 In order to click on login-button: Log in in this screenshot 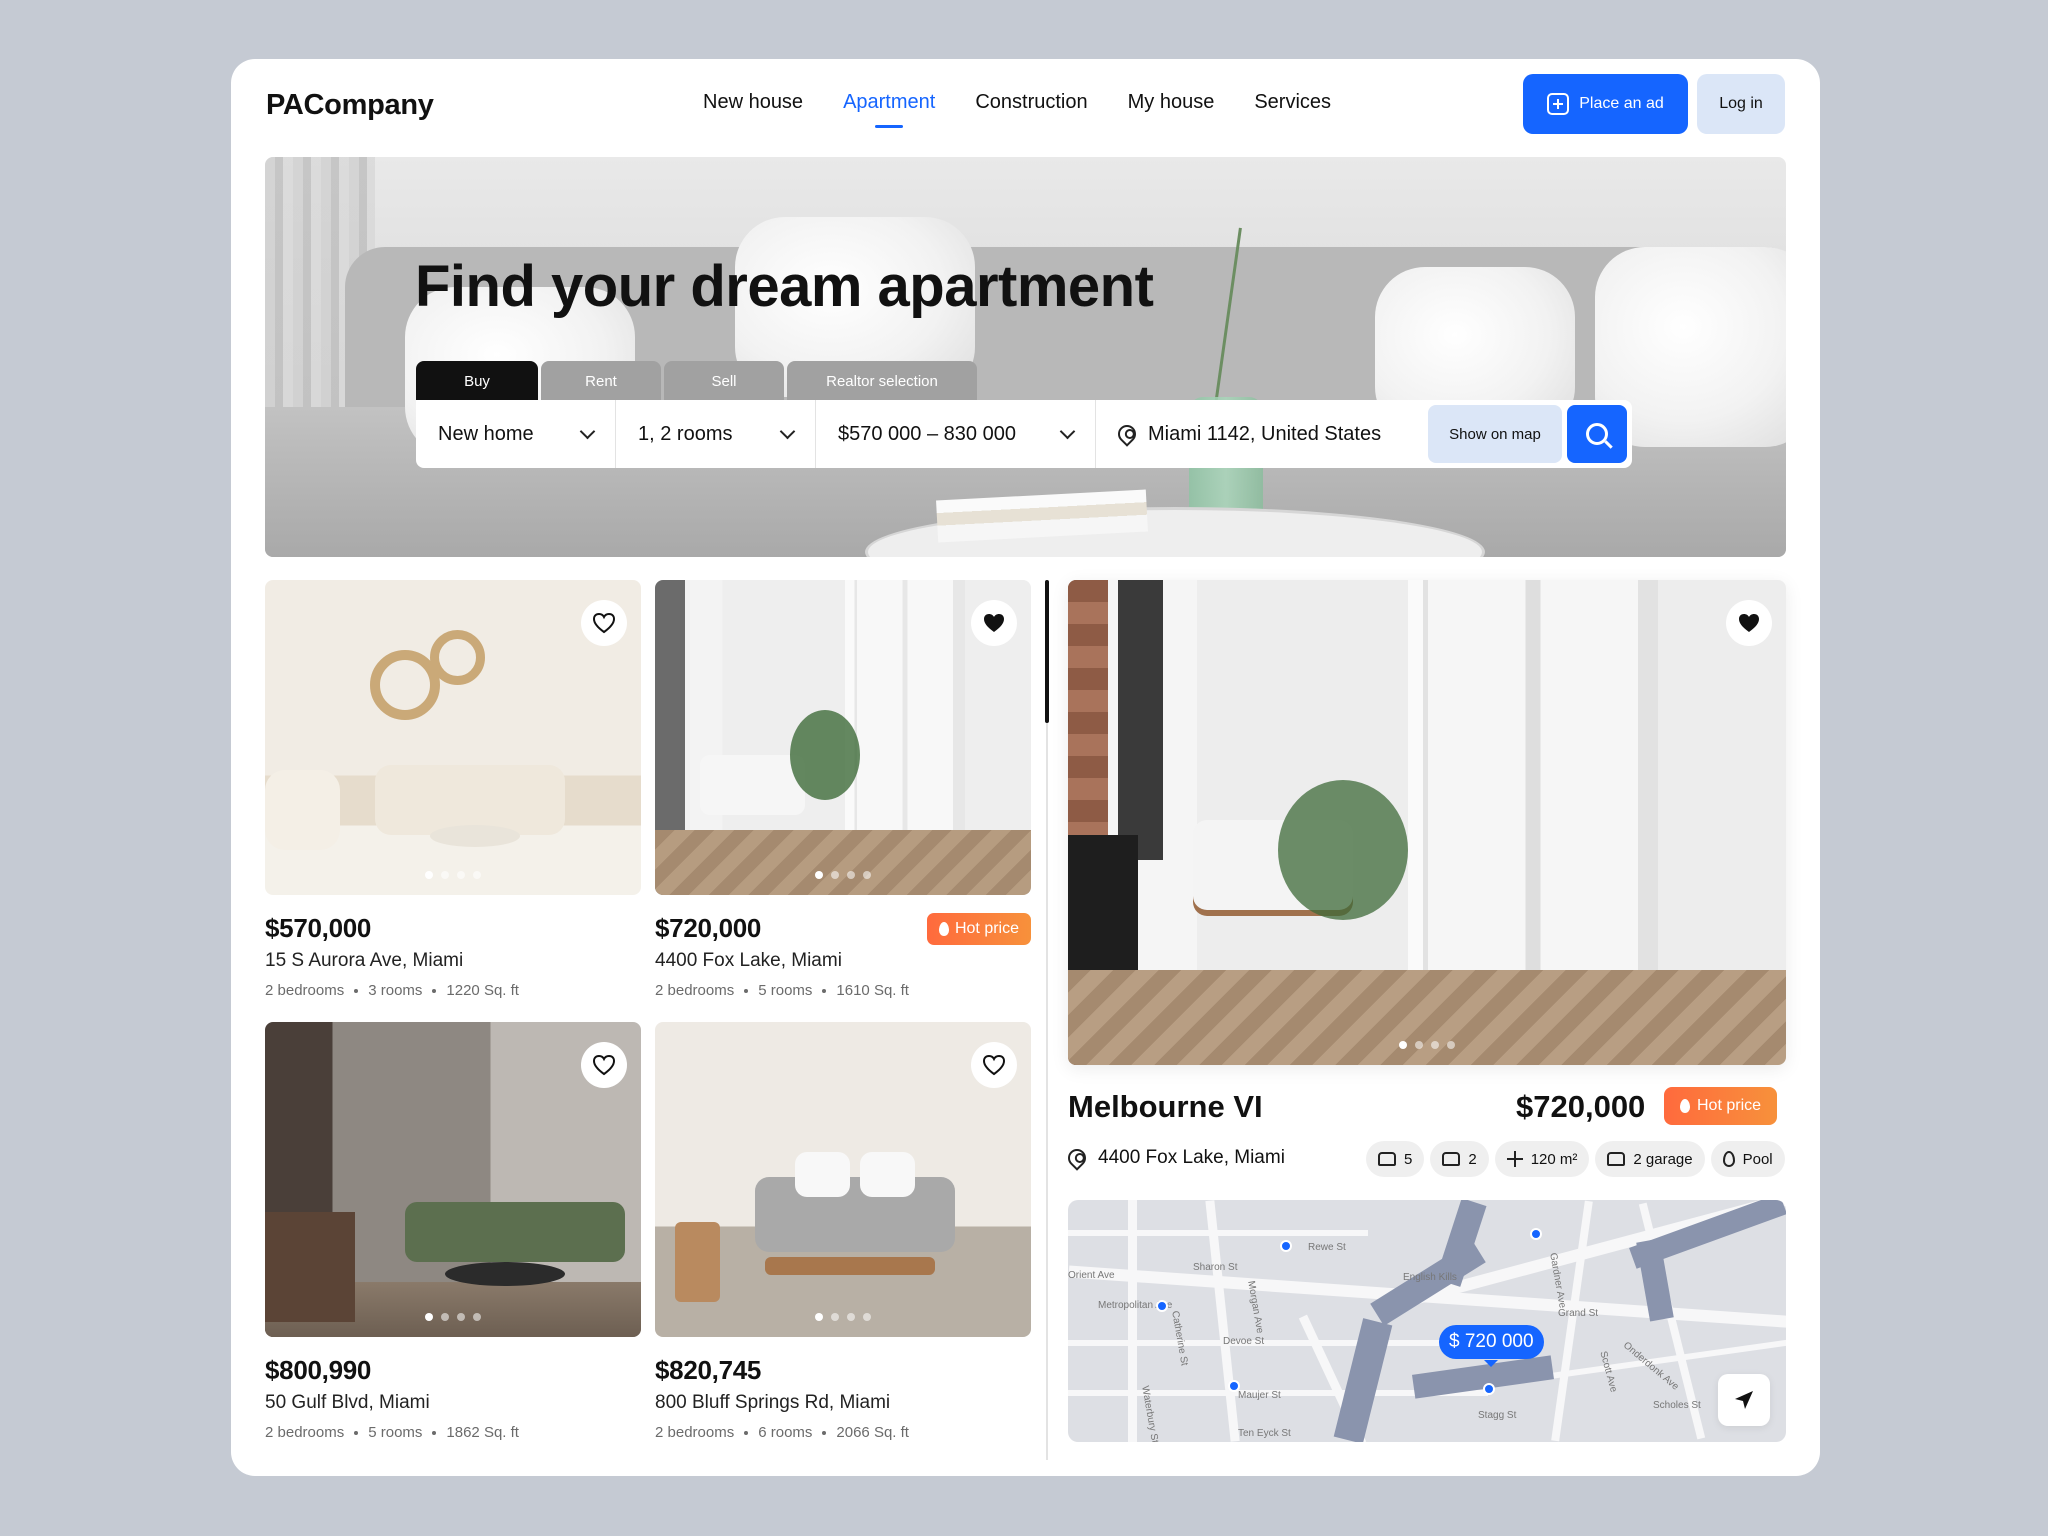, I will do `click(1741, 104)`.